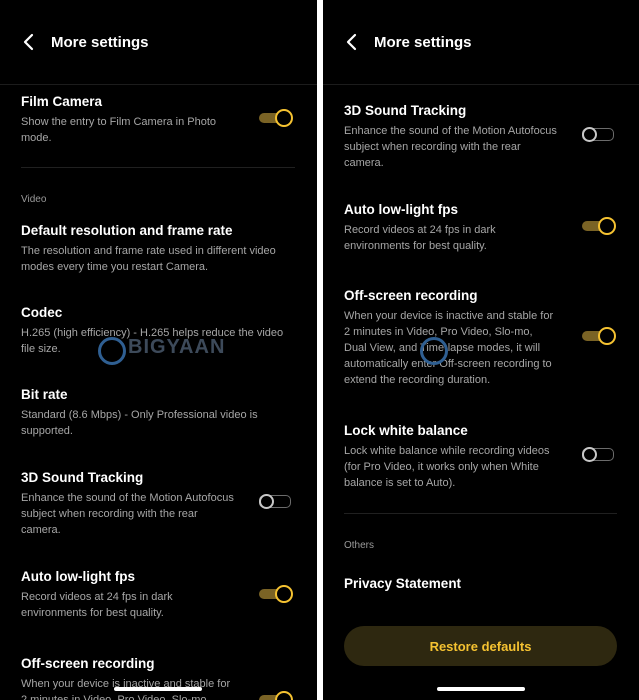  Describe the element at coordinates (406, 430) in the screenshot. I see `setting-title: Lock white balance` at that location.